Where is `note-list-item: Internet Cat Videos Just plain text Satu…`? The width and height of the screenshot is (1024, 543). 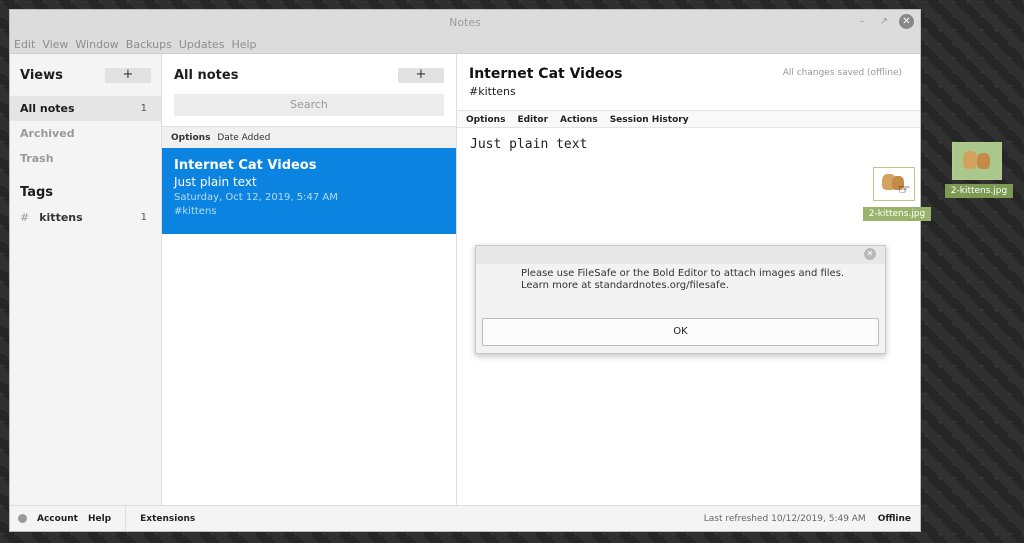 note-list-item: Internet Cat Videos Just plain text Satu… is located at coordinates (309, 191).